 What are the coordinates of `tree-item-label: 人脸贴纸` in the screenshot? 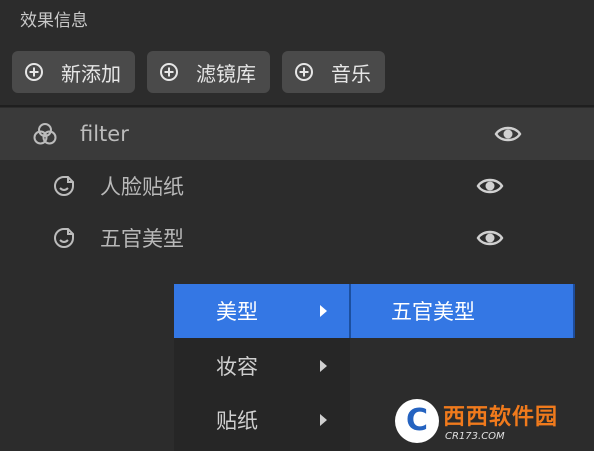 It's located at (142, 187).